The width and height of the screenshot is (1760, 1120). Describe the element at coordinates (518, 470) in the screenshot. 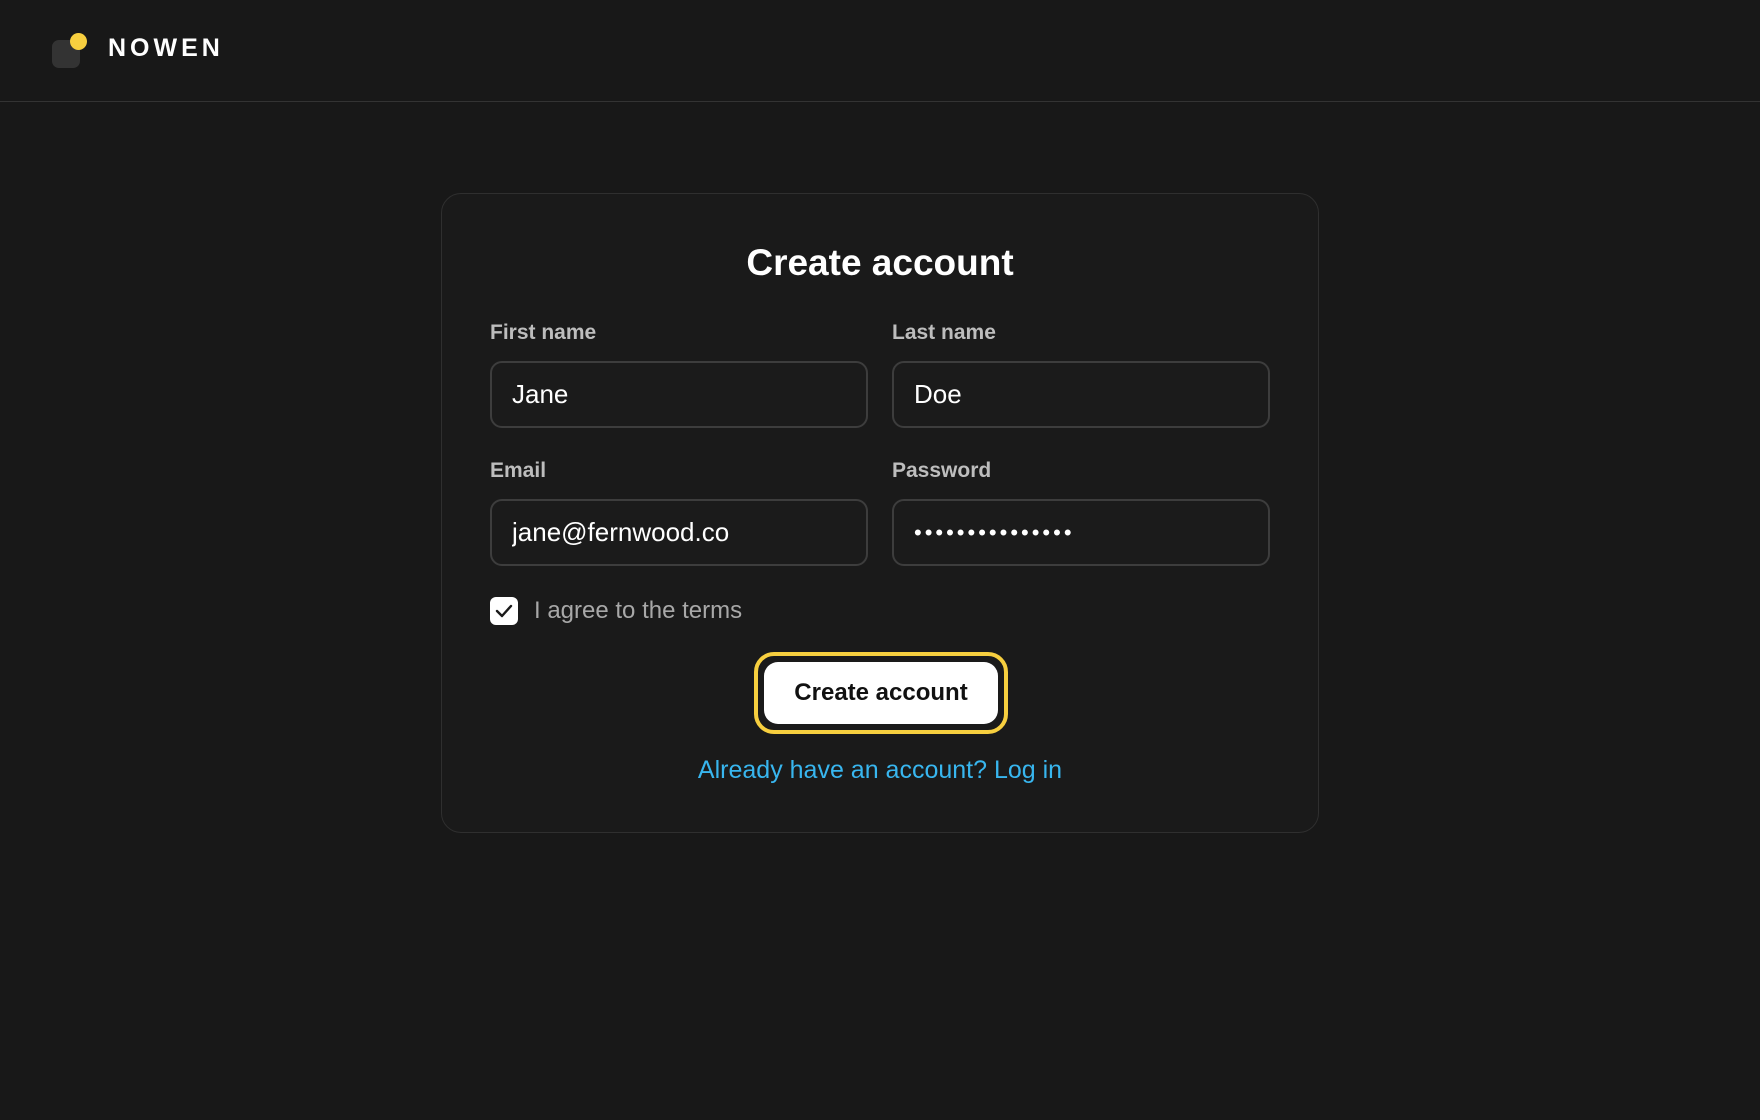

I see `email-label: Email` at that location.